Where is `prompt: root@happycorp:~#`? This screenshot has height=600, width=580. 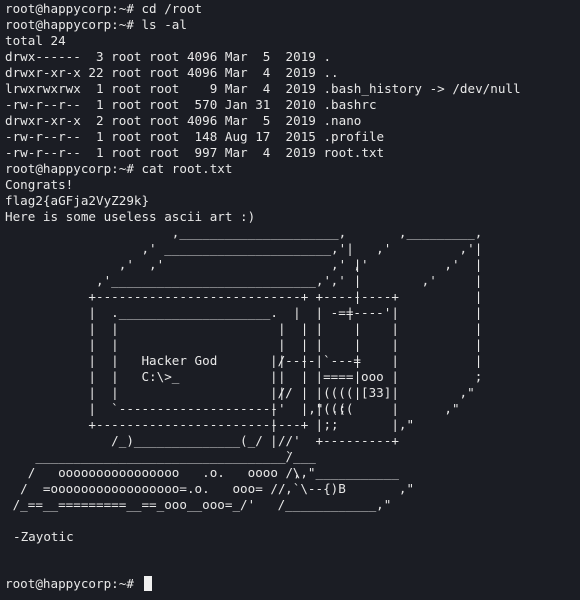
prompt: root@happycorp:~# is located at coordinates (73, 583).